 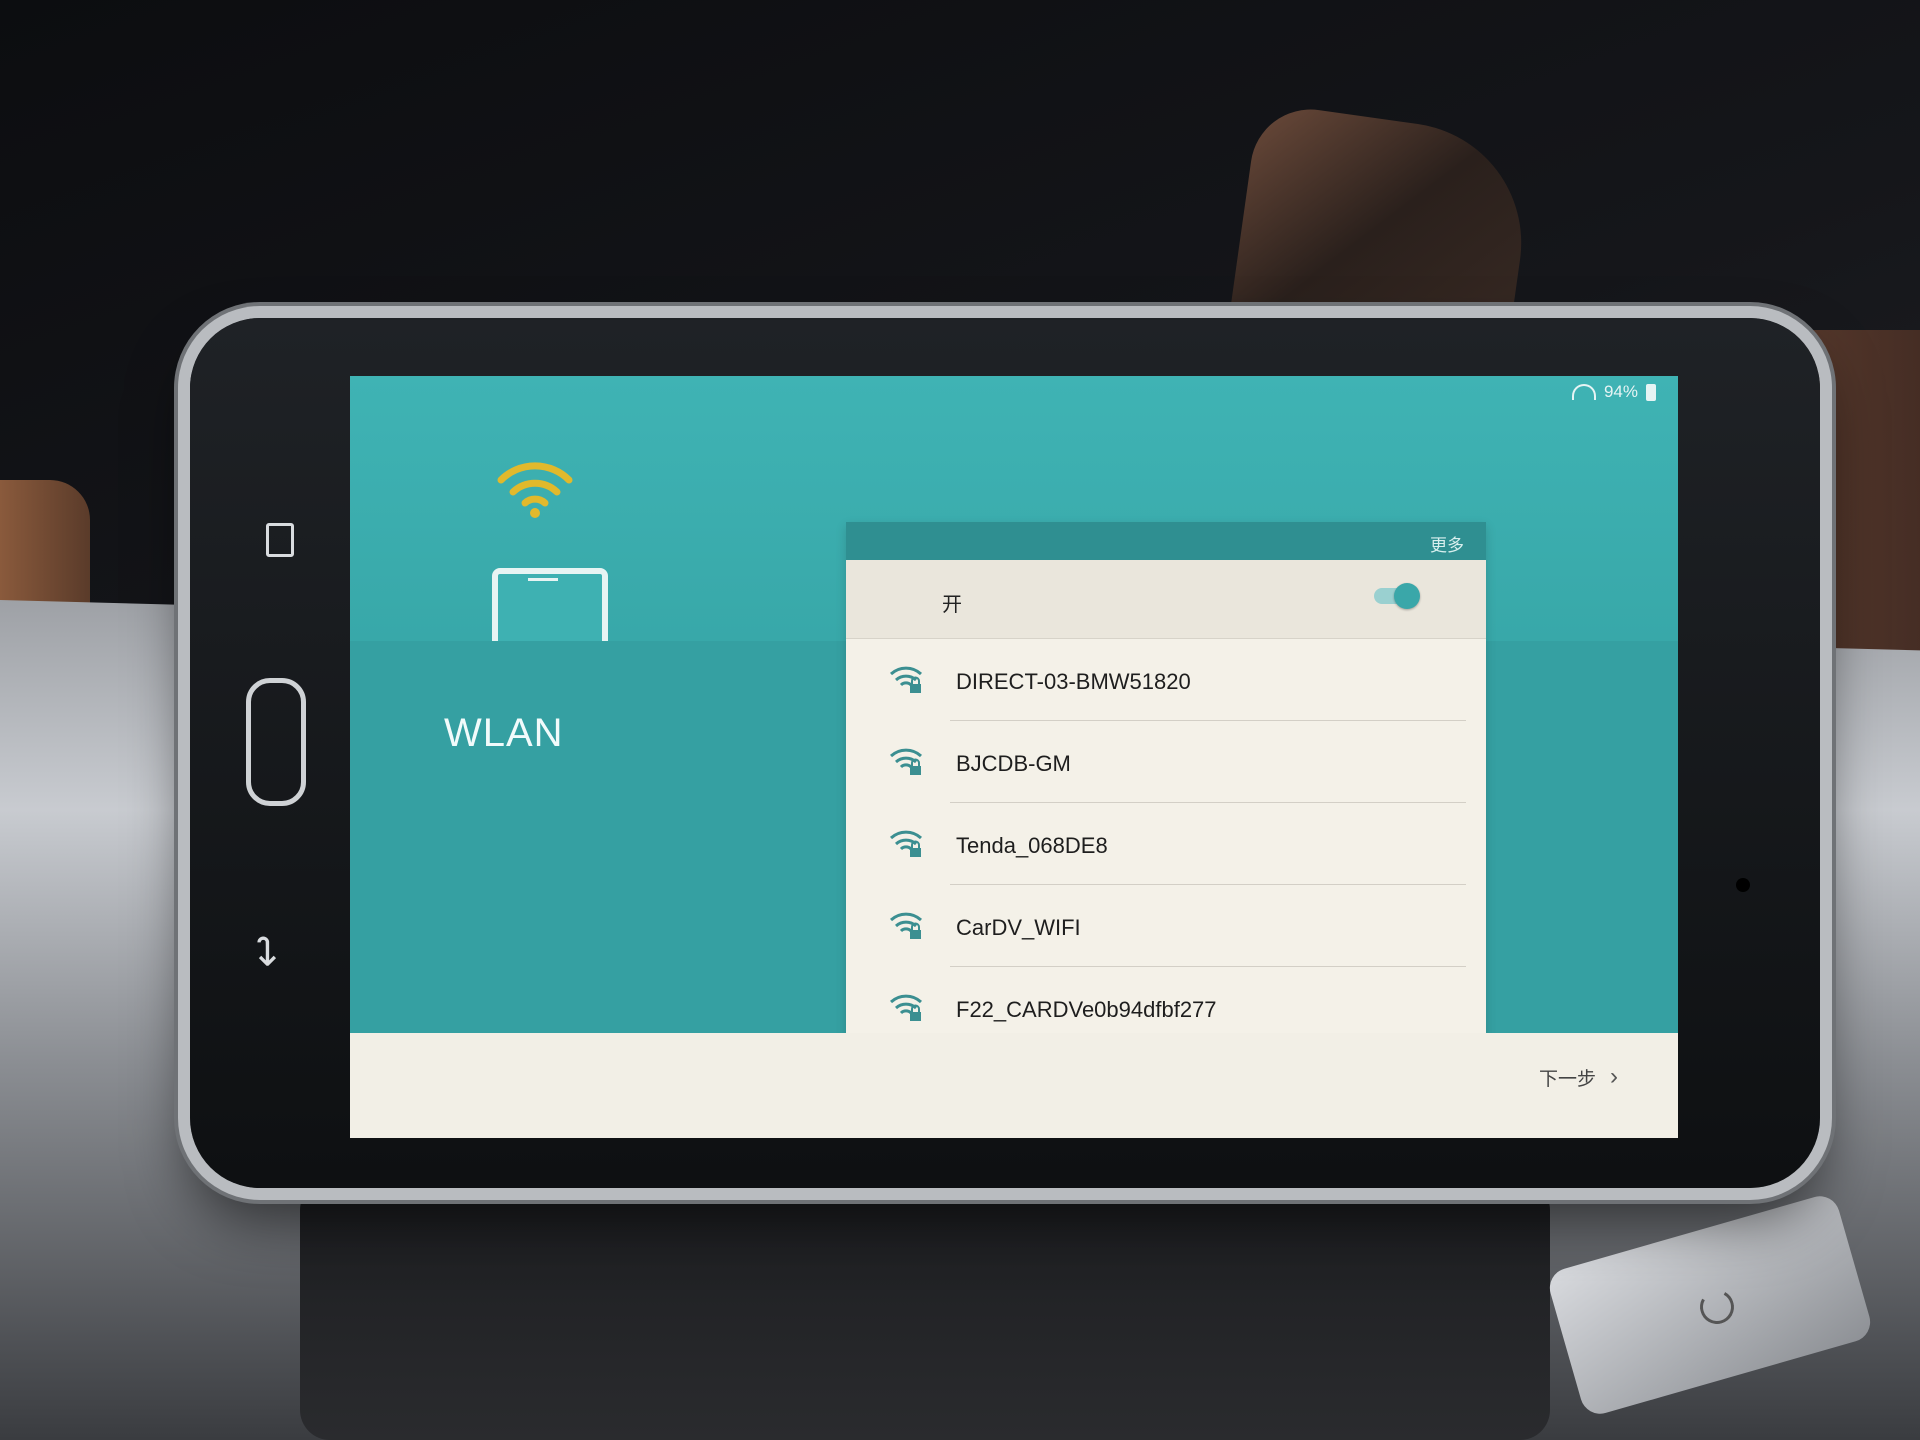 What do you see at coordinates (1013, 763) in the screenshot?
I see `network-ssid: BJCDB-GM` at bounding box center [1013, 763].